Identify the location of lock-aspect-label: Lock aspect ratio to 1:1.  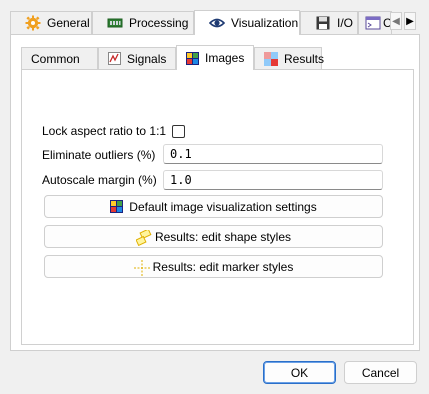
(104, 131).